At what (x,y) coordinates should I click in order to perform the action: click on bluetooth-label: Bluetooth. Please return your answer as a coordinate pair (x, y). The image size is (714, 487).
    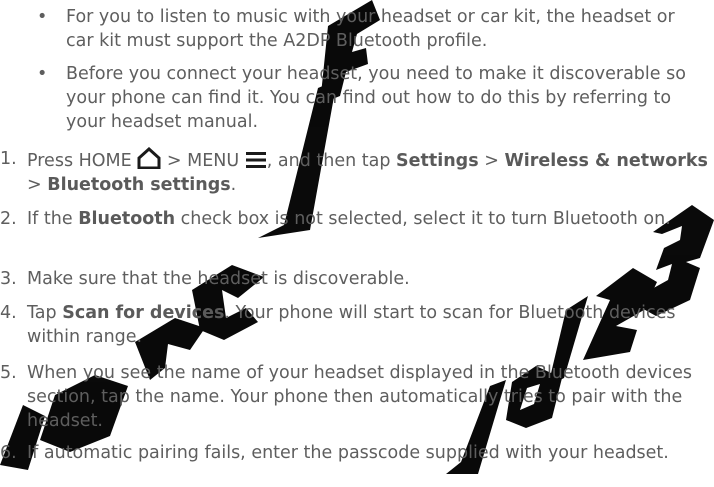
    Looking at the image, I should click on (127, 219).